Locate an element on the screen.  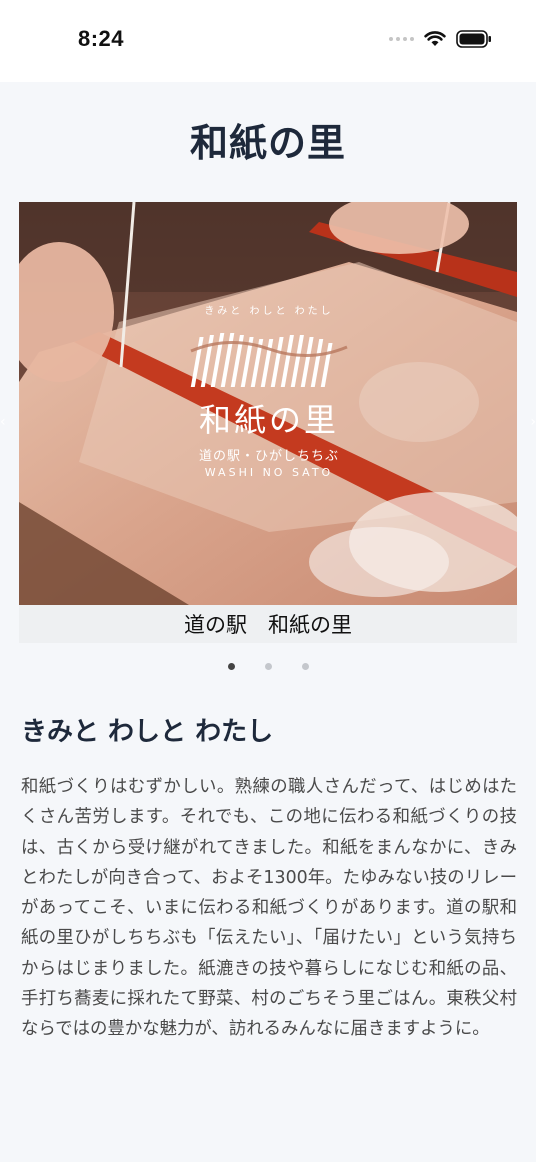
logo-subtitle: 道の駅・ひがしちちぶ is located at coordinates (268, 456).